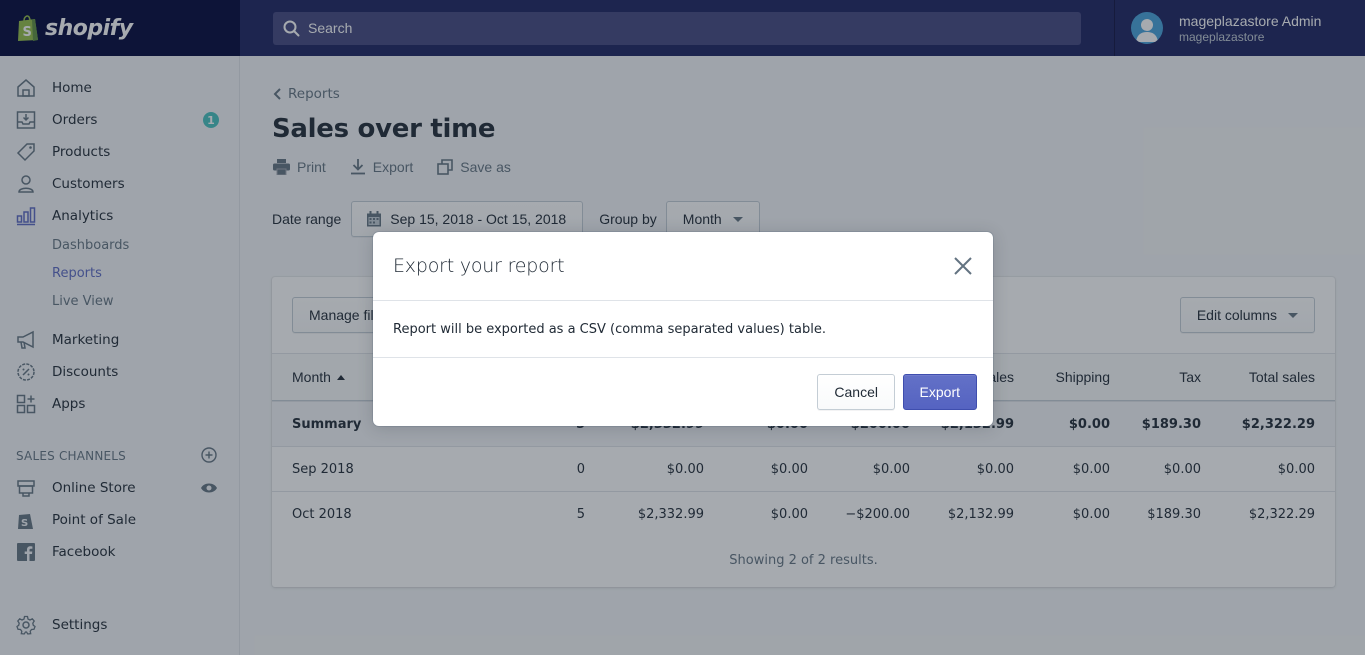 The image size is (1365, 655). I want to click on export-label: Export, so click(939, 392).